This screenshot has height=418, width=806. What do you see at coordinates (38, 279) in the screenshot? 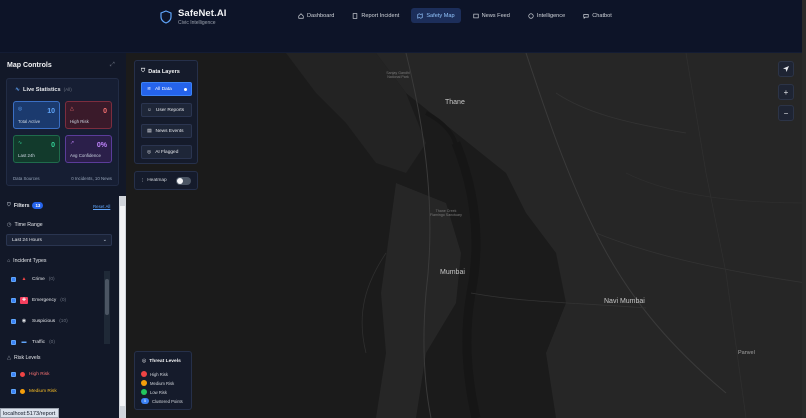
I see `incident-type-label: Crime` at bounding box center [38, 279].